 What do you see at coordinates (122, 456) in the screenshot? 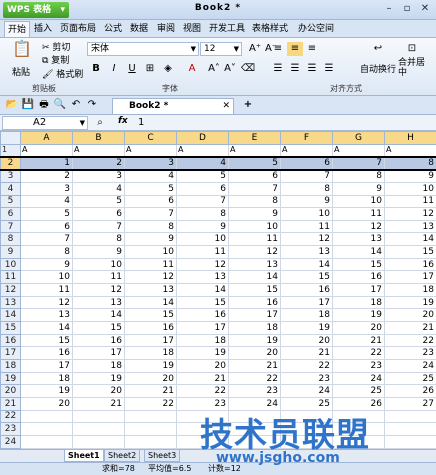
I see `sheet-tab-2: Sheet2` at bounding box center [122, 456].